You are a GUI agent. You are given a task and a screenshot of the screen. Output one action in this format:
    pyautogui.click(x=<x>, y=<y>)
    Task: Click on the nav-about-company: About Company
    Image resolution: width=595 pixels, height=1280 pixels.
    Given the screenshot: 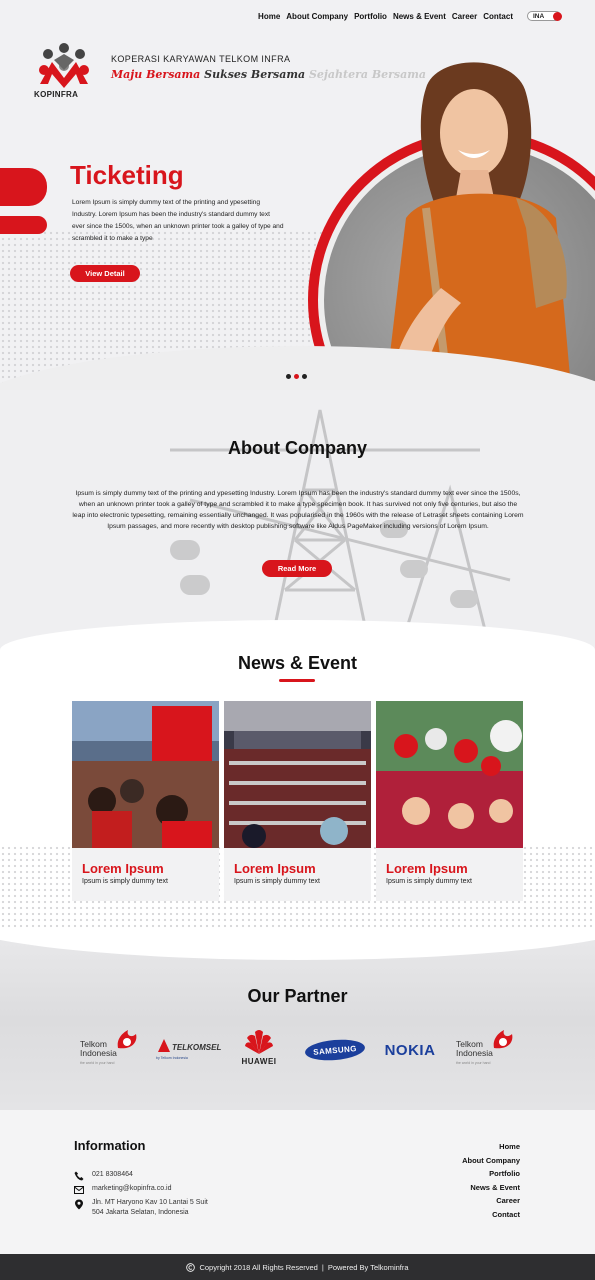 What is the action you would take?
    pyautogui.click(x=317, y=16)
    